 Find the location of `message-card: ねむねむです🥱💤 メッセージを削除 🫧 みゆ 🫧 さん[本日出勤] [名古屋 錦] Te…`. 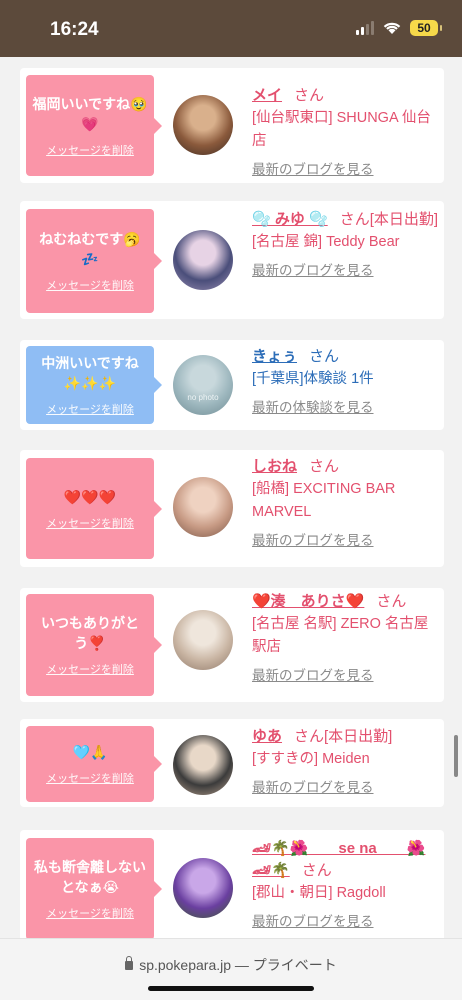

message-card: ねむねむです🥱💤 メッセージを削除 🫧 みゆ 🫧 さん[本日出勤] [名古屋 錦] Te… is located at coordinates (232, 260).